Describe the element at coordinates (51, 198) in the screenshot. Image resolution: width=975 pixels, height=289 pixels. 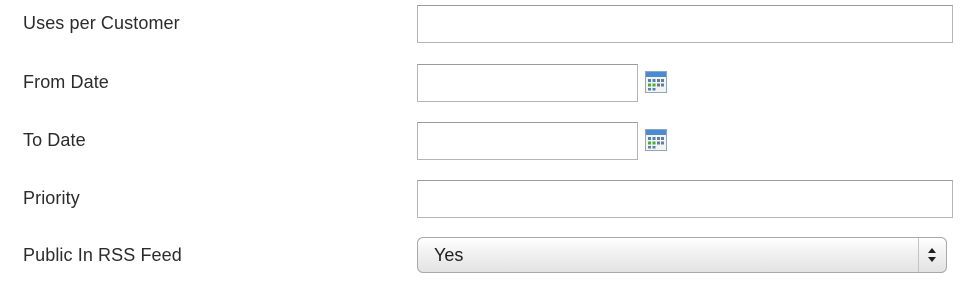
I see `priority-label: Priority` at that location.